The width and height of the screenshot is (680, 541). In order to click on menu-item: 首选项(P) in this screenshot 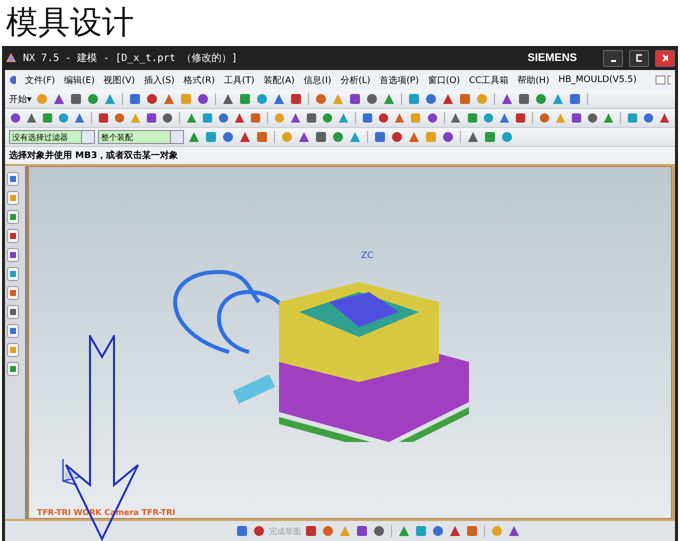, I will do `click(399, 80)`.